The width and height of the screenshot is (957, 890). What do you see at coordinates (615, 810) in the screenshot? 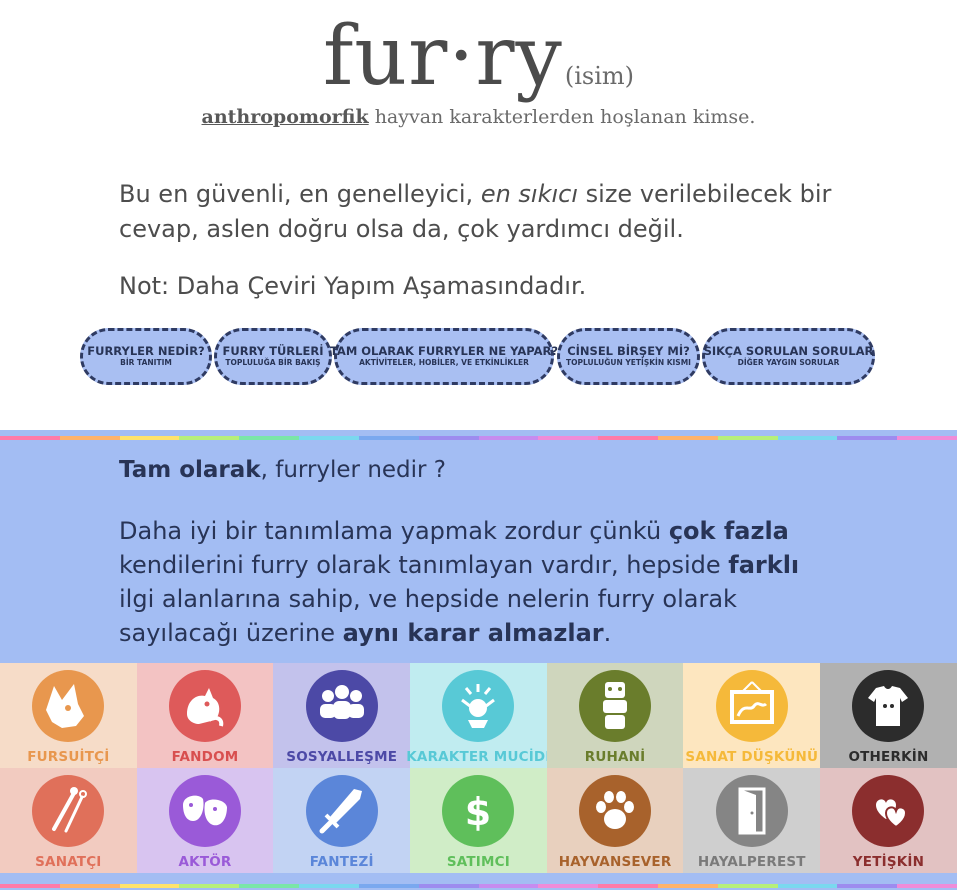
I see `paw-icon` at bounding box center [615, 810].